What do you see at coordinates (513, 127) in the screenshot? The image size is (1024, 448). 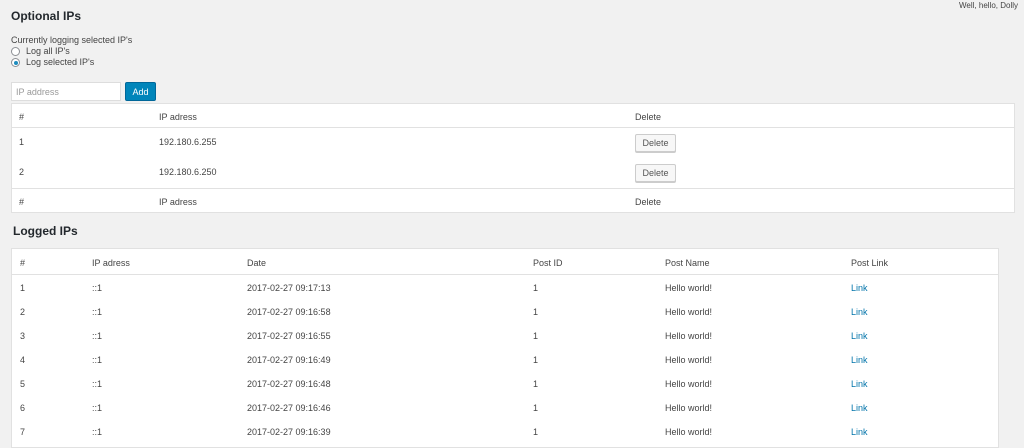 I see `header-divider` at bounding box center [513, 127].